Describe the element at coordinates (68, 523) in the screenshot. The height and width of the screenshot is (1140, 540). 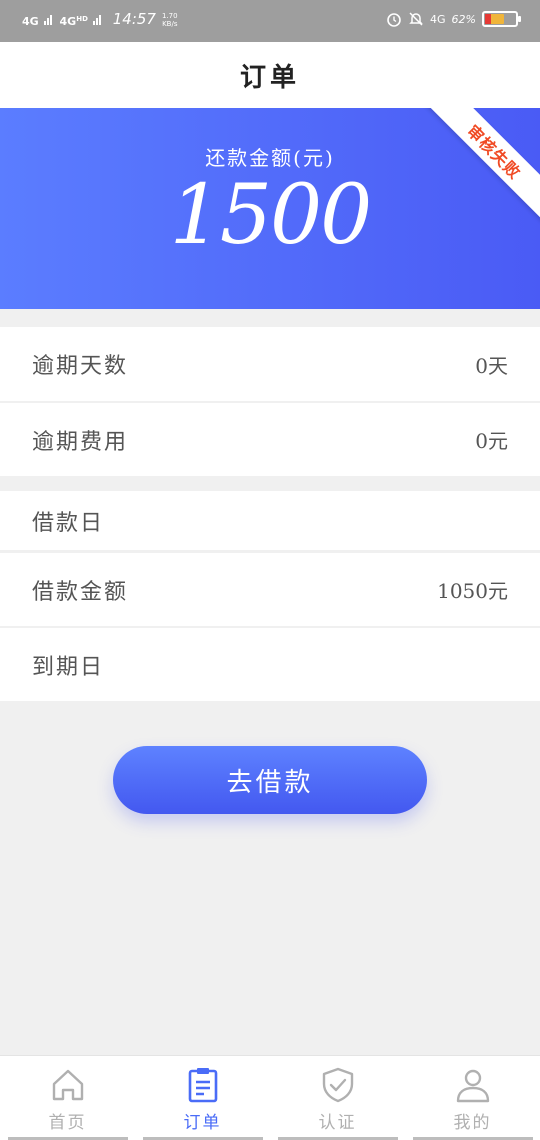
I see `row-label: 借款日` at that location.